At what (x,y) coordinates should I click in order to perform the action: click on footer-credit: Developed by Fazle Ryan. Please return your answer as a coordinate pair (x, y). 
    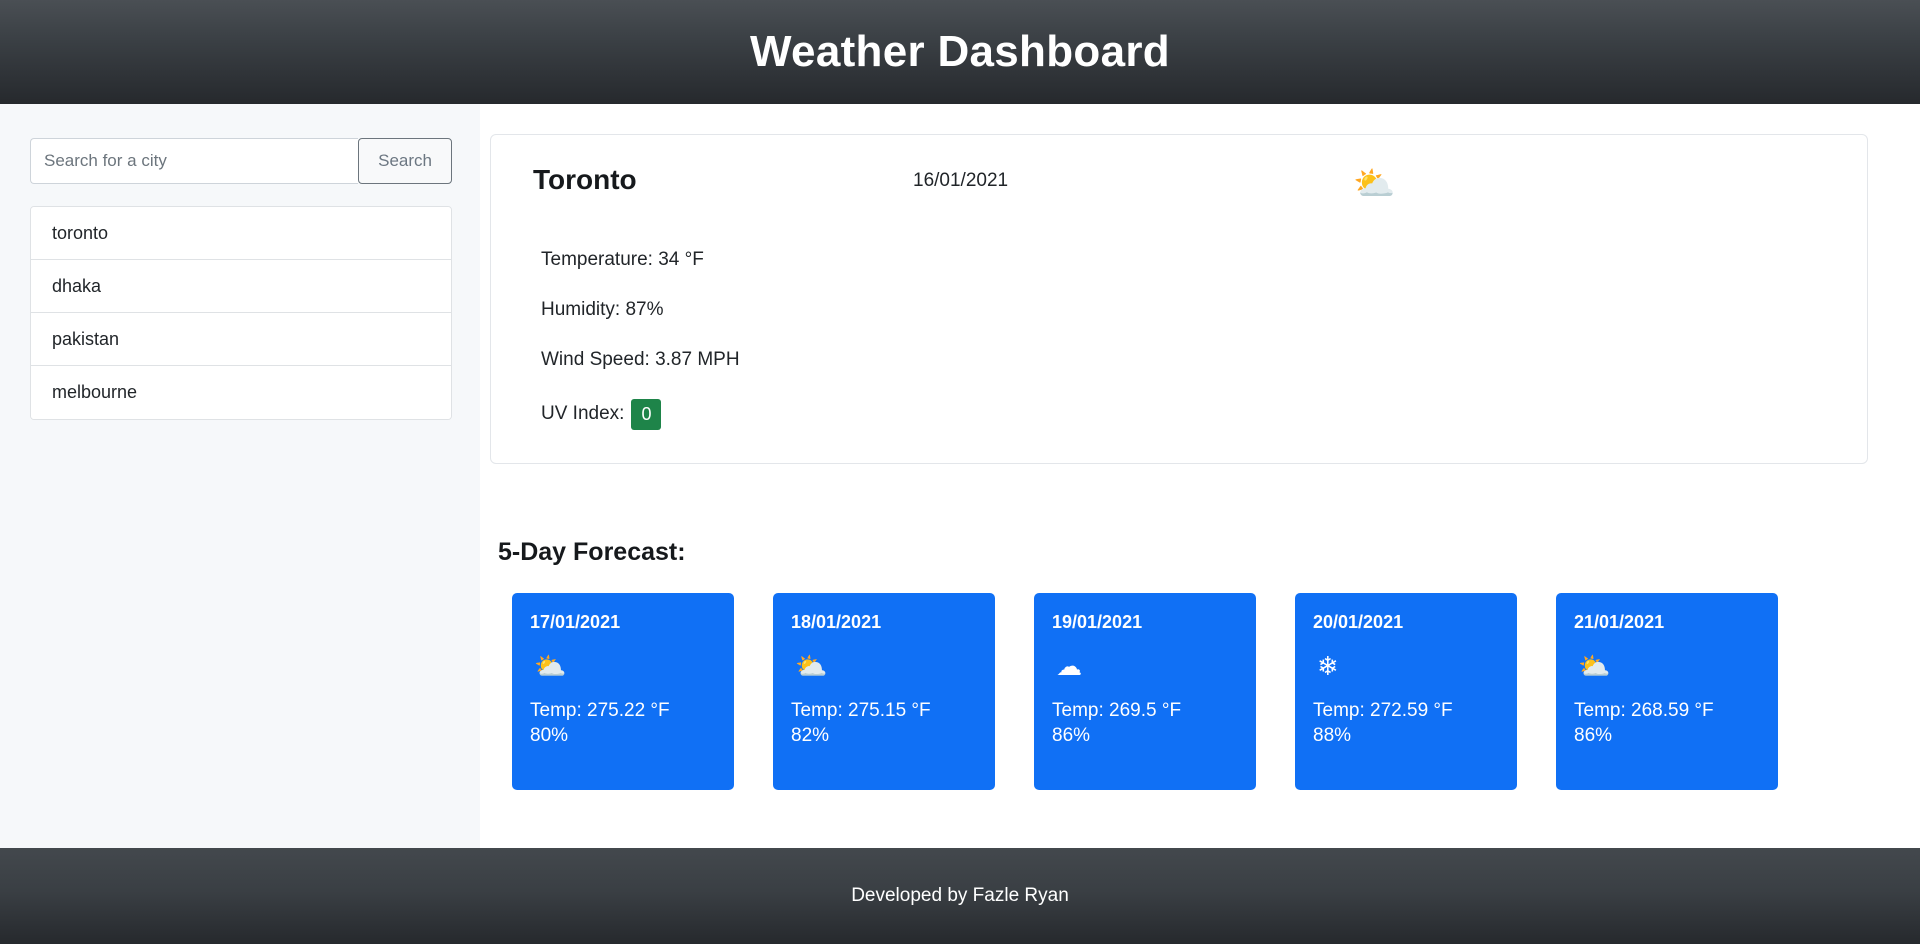
    Looking at the image, I should click on (960, 895).